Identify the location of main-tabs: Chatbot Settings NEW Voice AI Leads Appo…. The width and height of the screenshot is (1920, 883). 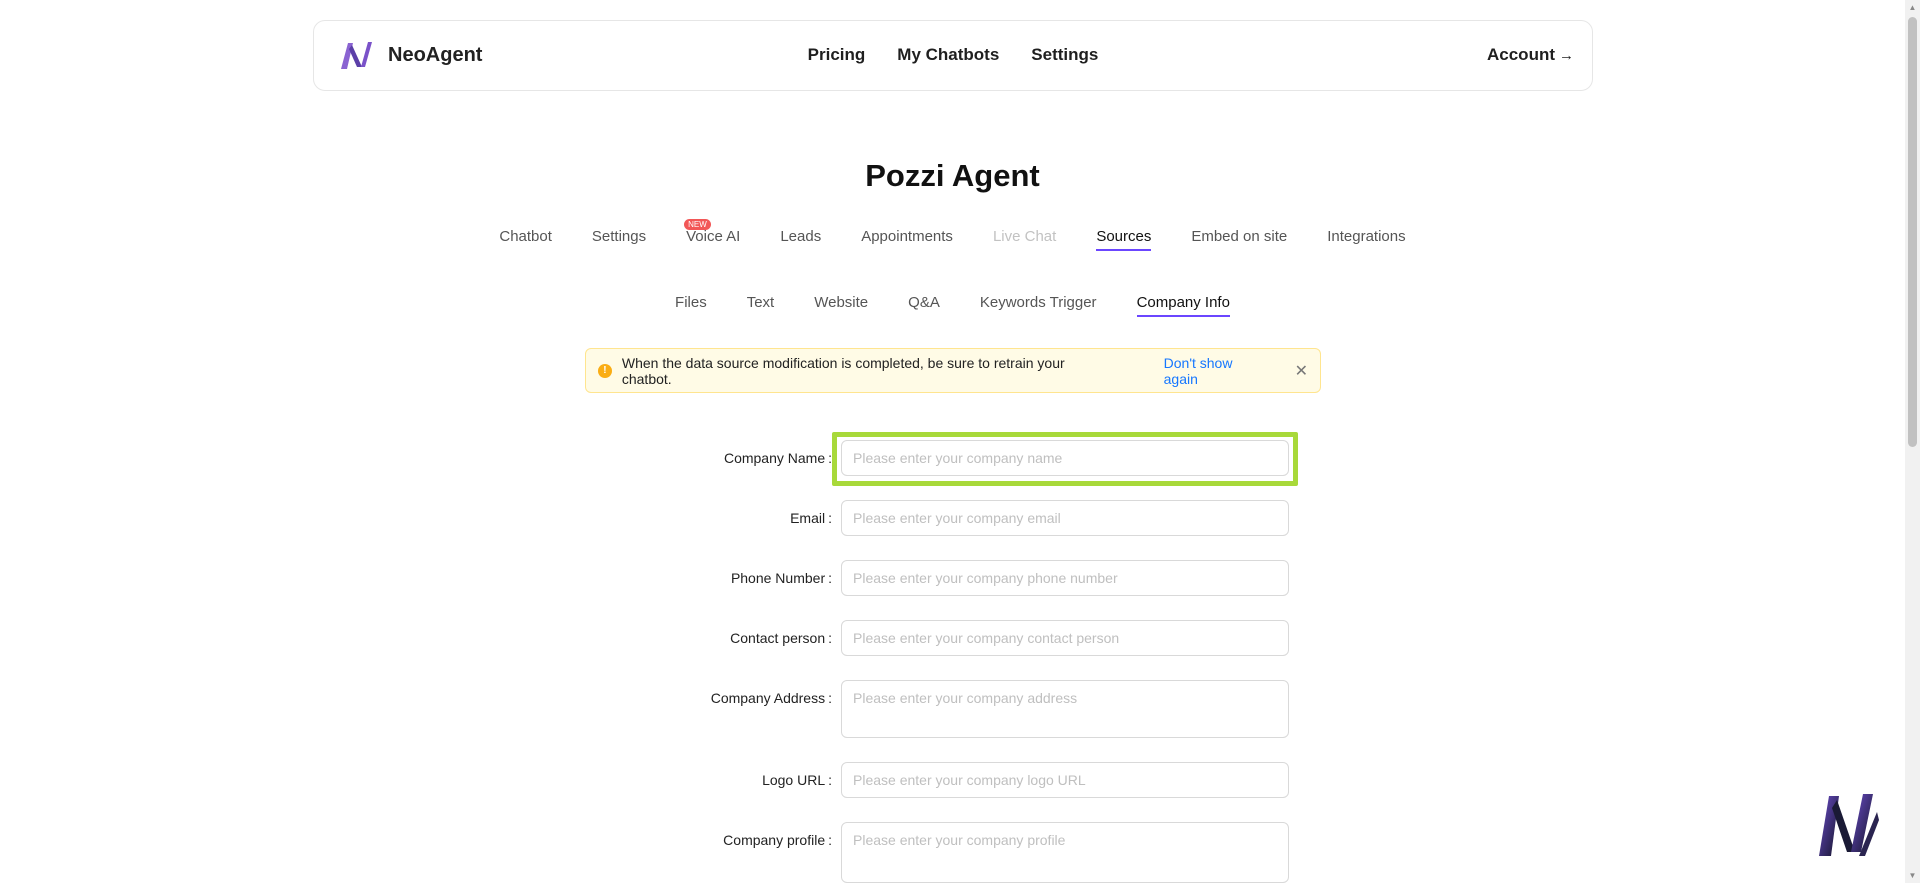
(952, 235).